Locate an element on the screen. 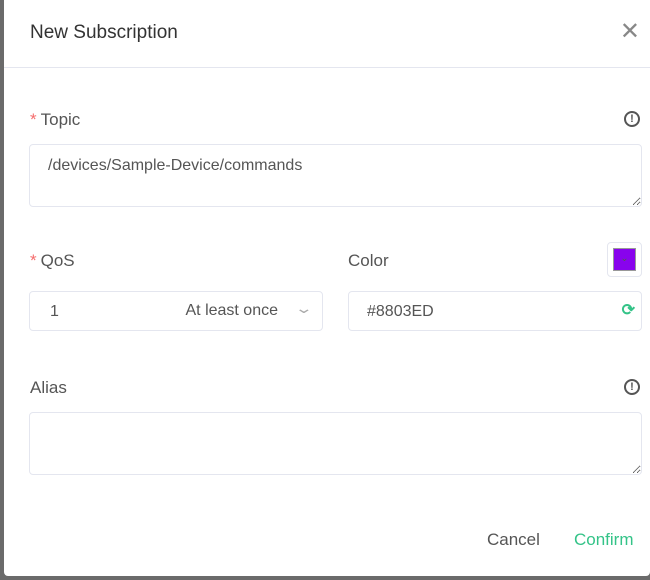 Image resolution: width=650 pixels, height=580 pixels. alias-info-icon: ! is located at coordinates (632, 387).